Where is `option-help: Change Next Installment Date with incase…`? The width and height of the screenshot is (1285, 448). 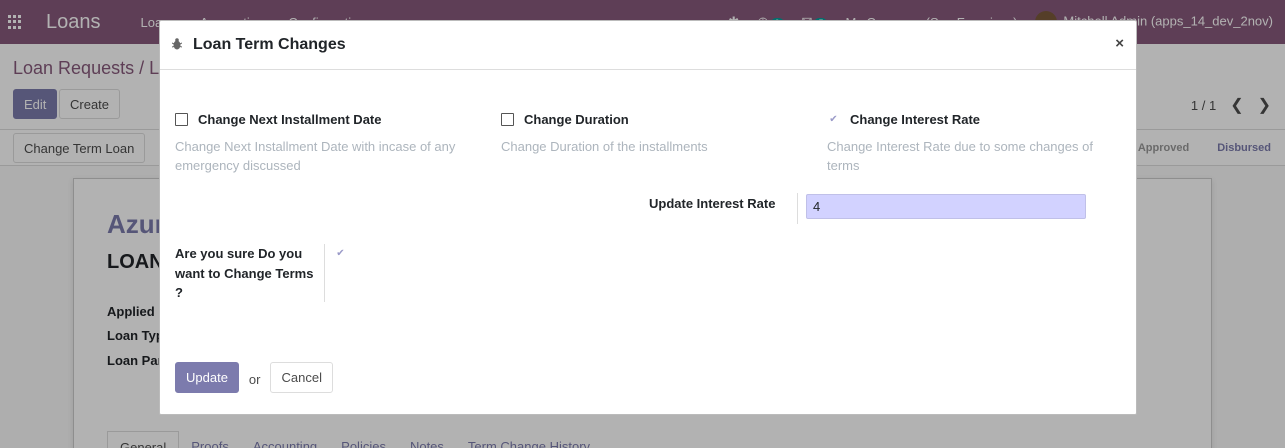 option-help: Change Next Installment Date with incase… is located at coordinates (315, 156).